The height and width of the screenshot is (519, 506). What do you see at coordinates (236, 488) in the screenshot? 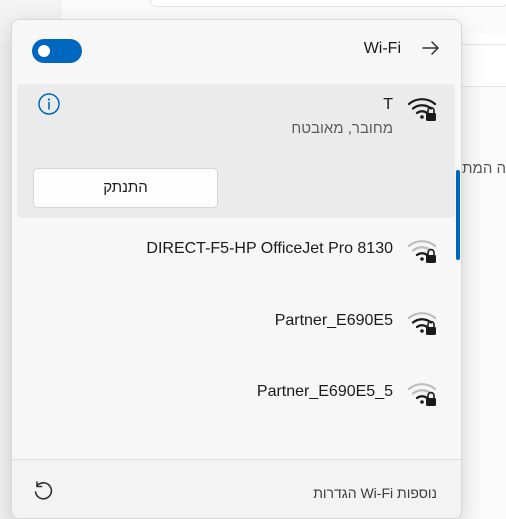
I see `flyout-footer: הגדרות Wi-Fi נוספות` at bounding box center [236, 488].